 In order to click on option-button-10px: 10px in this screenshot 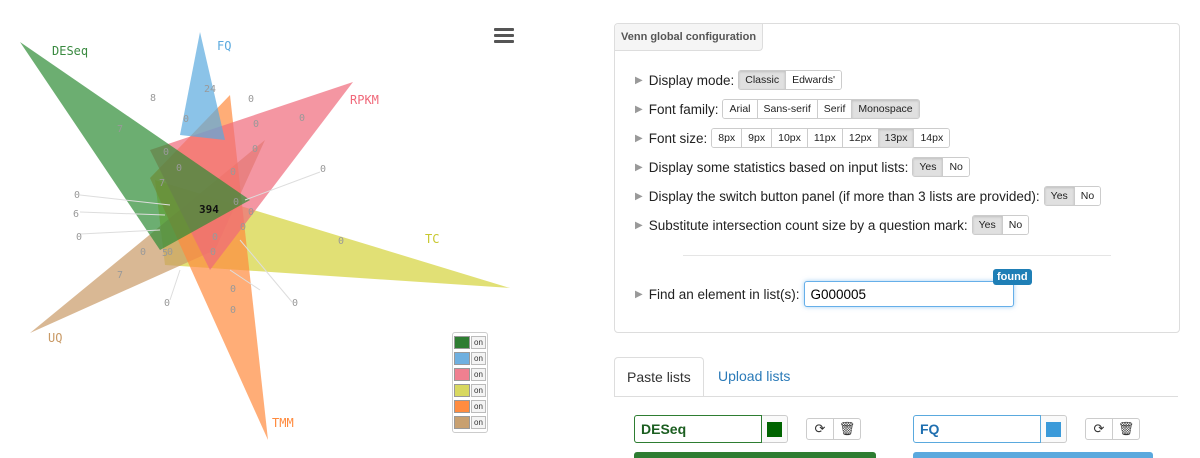, I will do `click(790, 138)`.